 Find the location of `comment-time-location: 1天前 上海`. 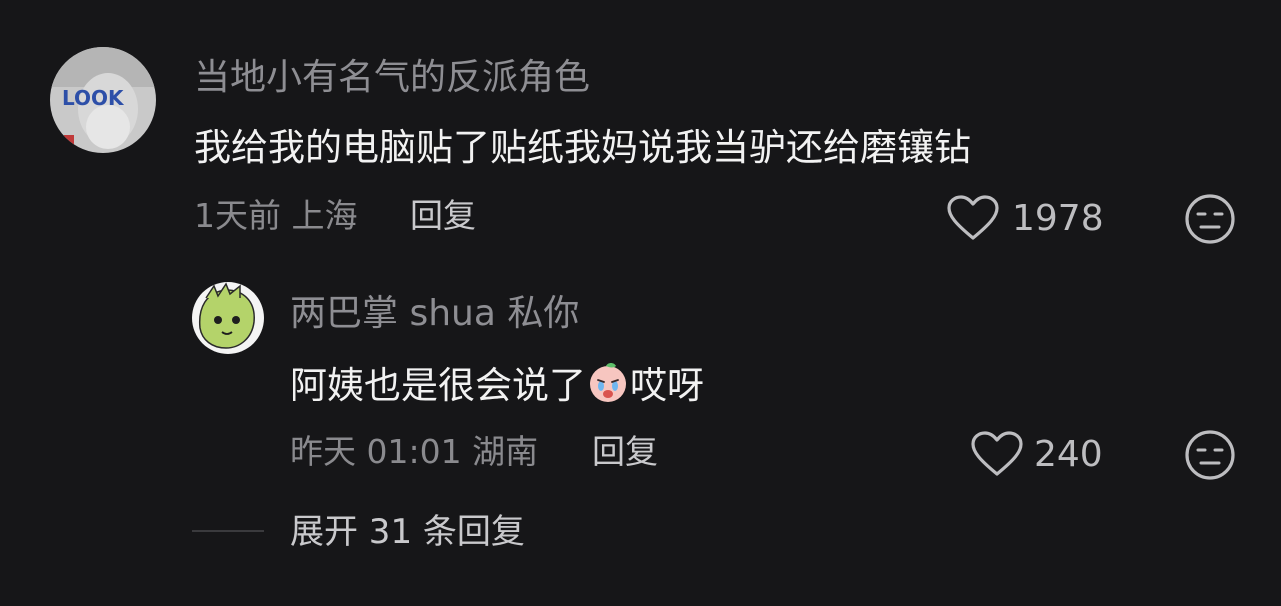

comment-time-location: 1天前 上海 is located at coordinates (276, 215).